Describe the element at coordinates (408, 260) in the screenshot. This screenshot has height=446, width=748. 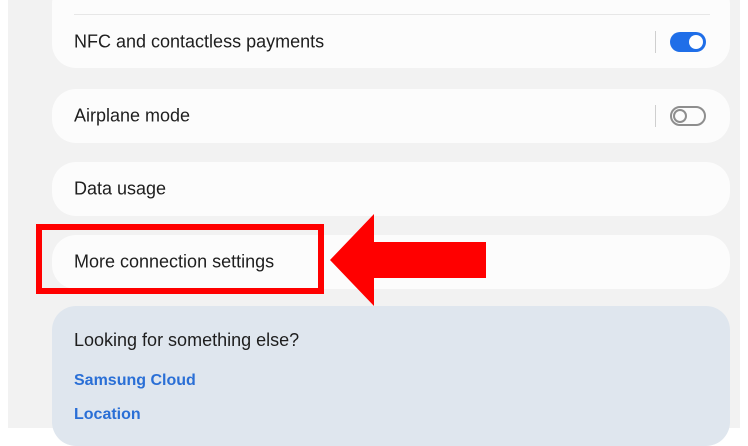
I see `red-arrow-icon` at that location.